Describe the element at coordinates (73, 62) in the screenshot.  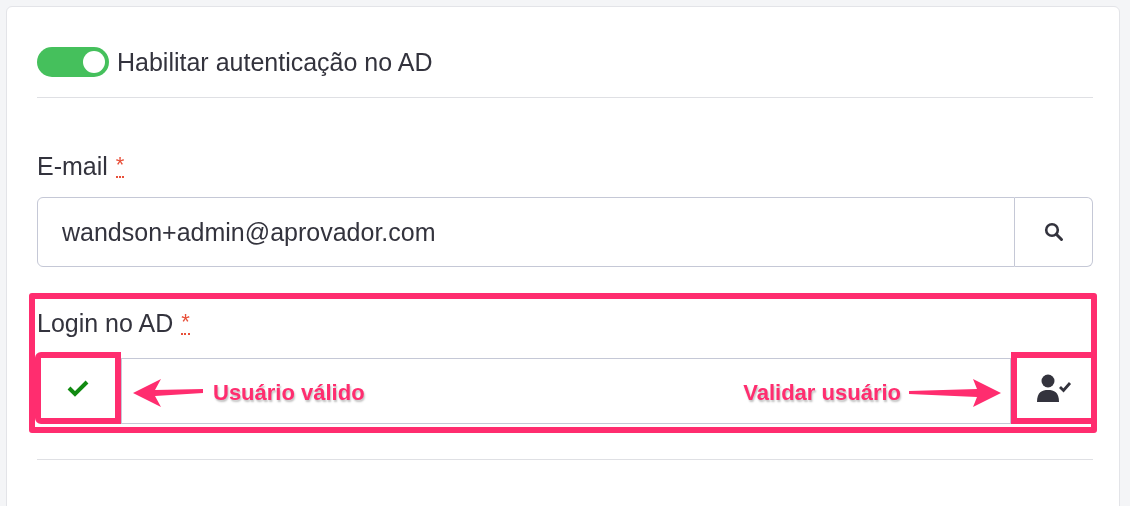
I see `toggle-switch` at that location.